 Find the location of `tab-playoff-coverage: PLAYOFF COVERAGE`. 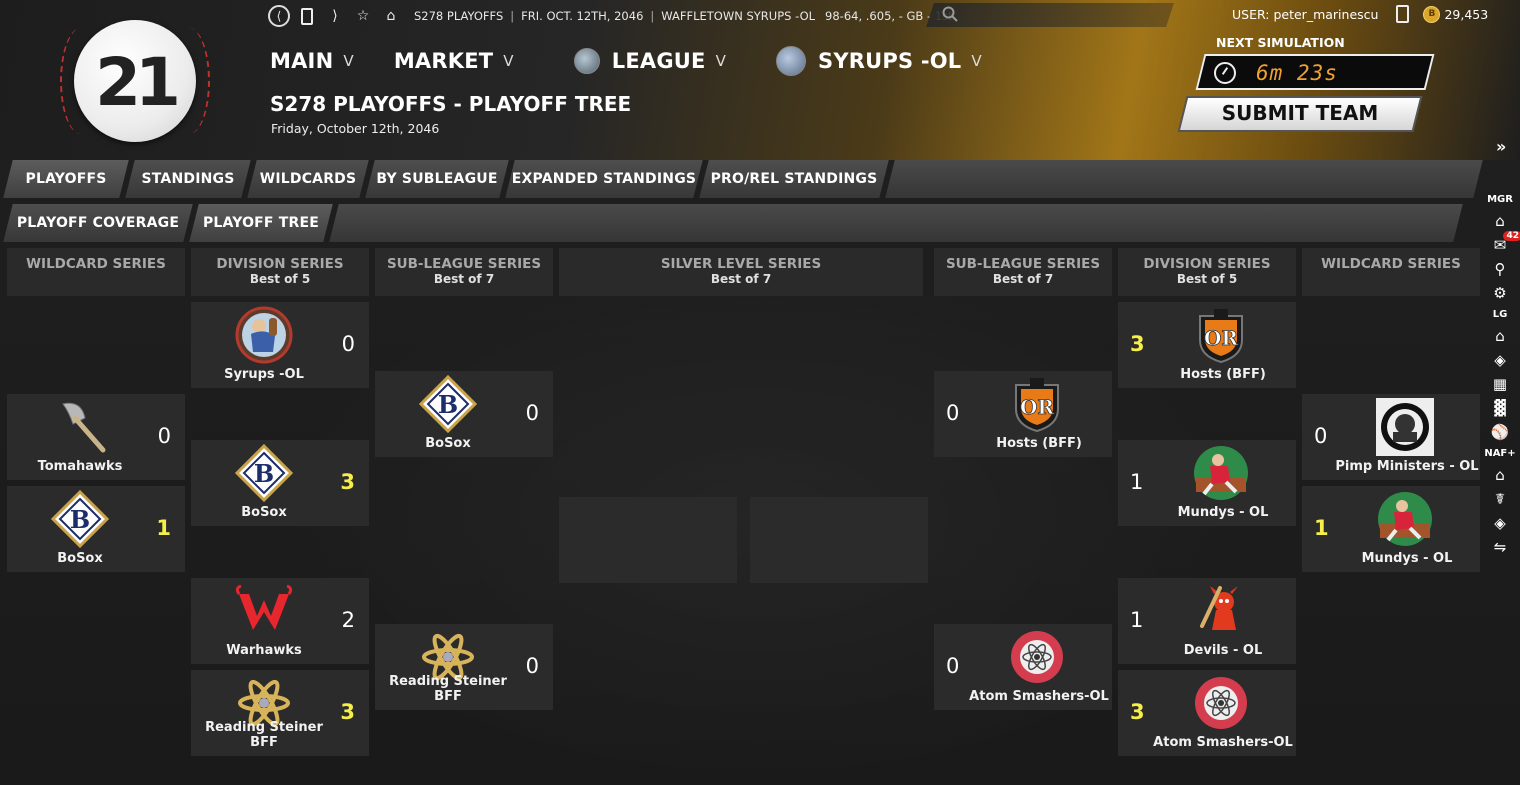

tab-playoff-coverage: PLAYOFF COVERAGE is located at coordinates (98, 223).